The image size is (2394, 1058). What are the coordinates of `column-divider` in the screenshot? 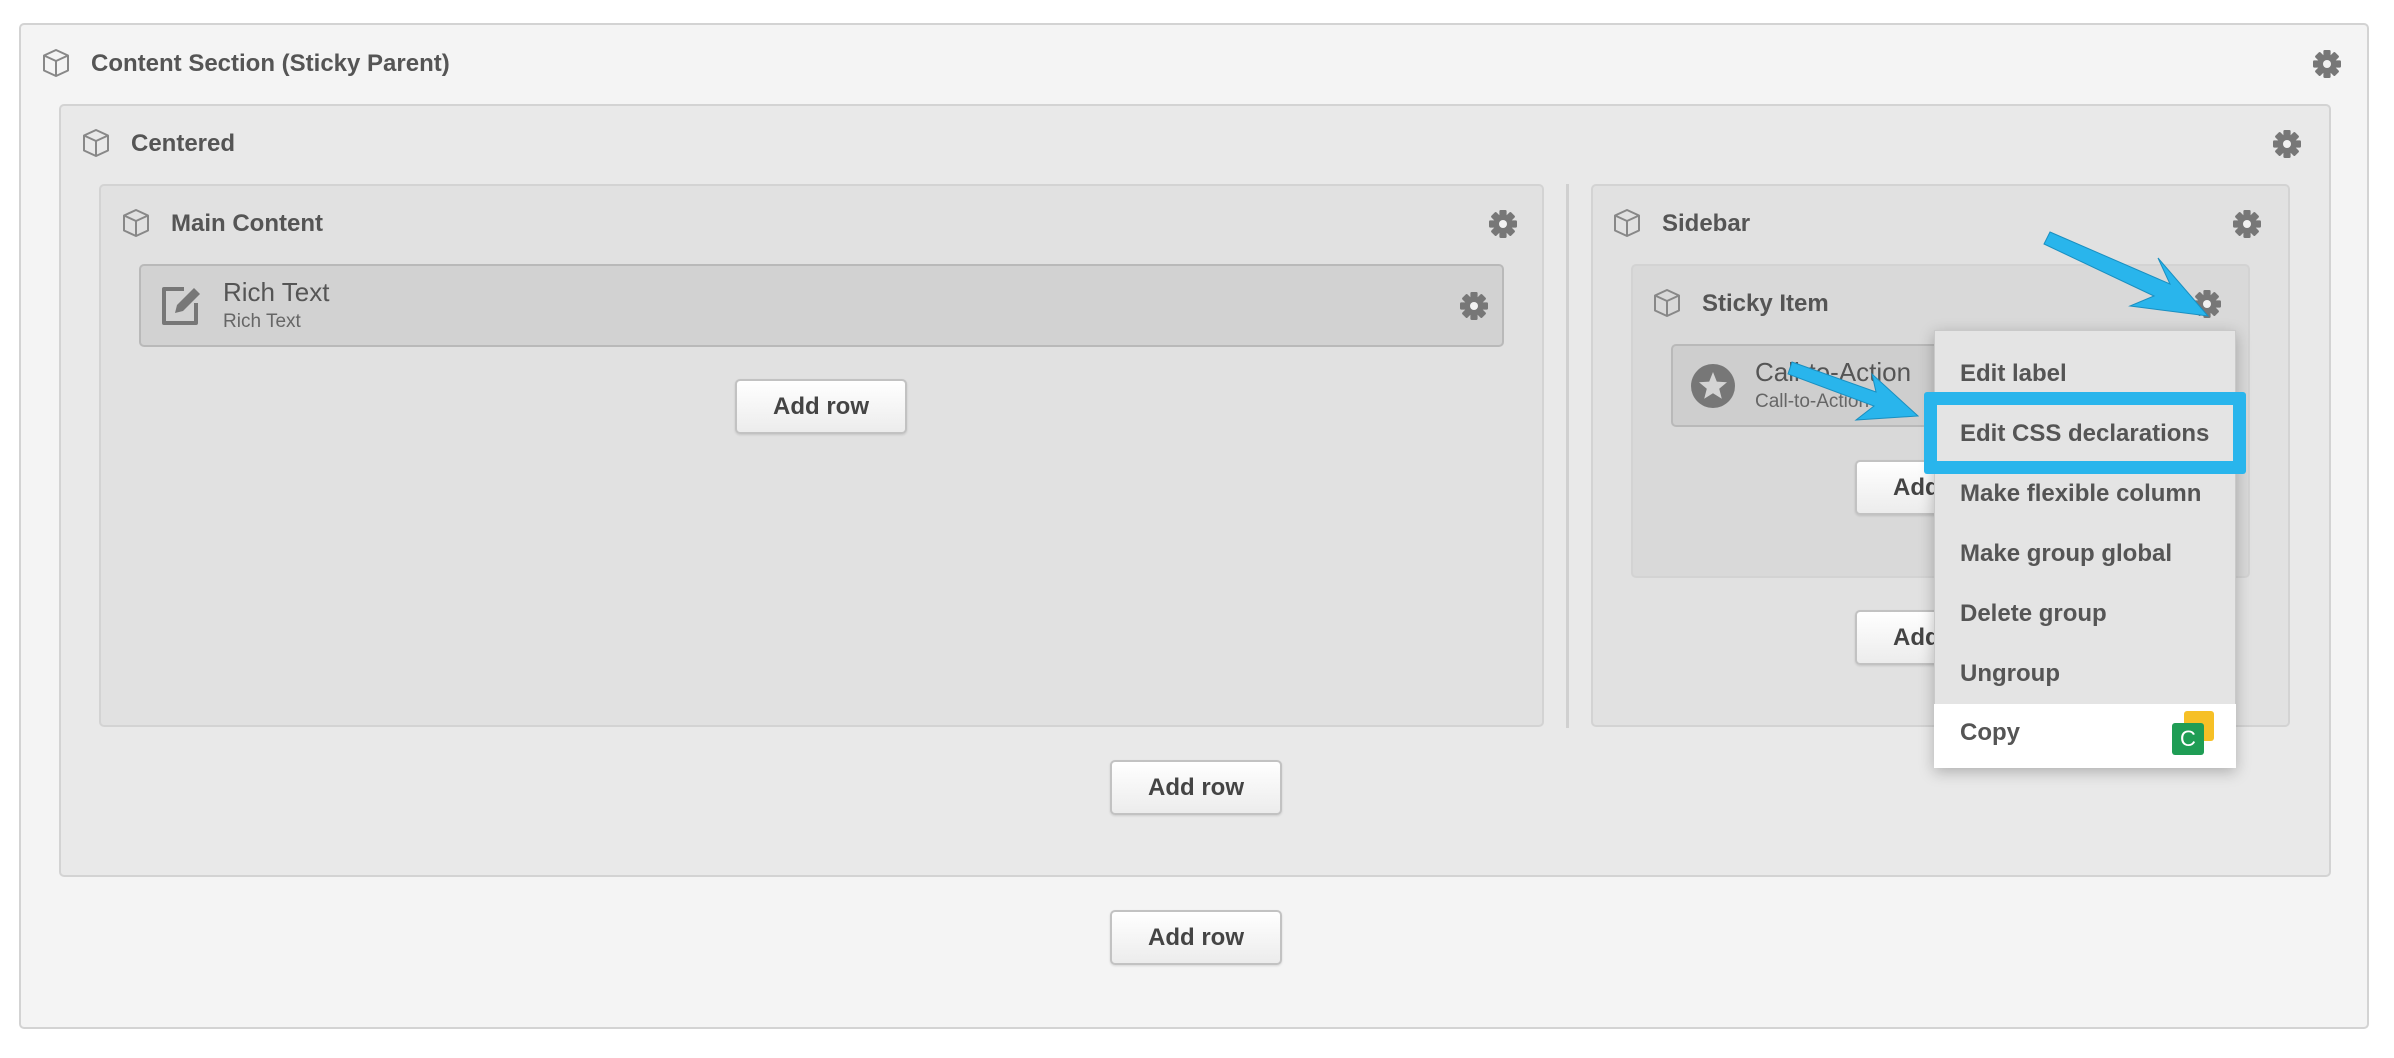 It's located at (1567, 456).